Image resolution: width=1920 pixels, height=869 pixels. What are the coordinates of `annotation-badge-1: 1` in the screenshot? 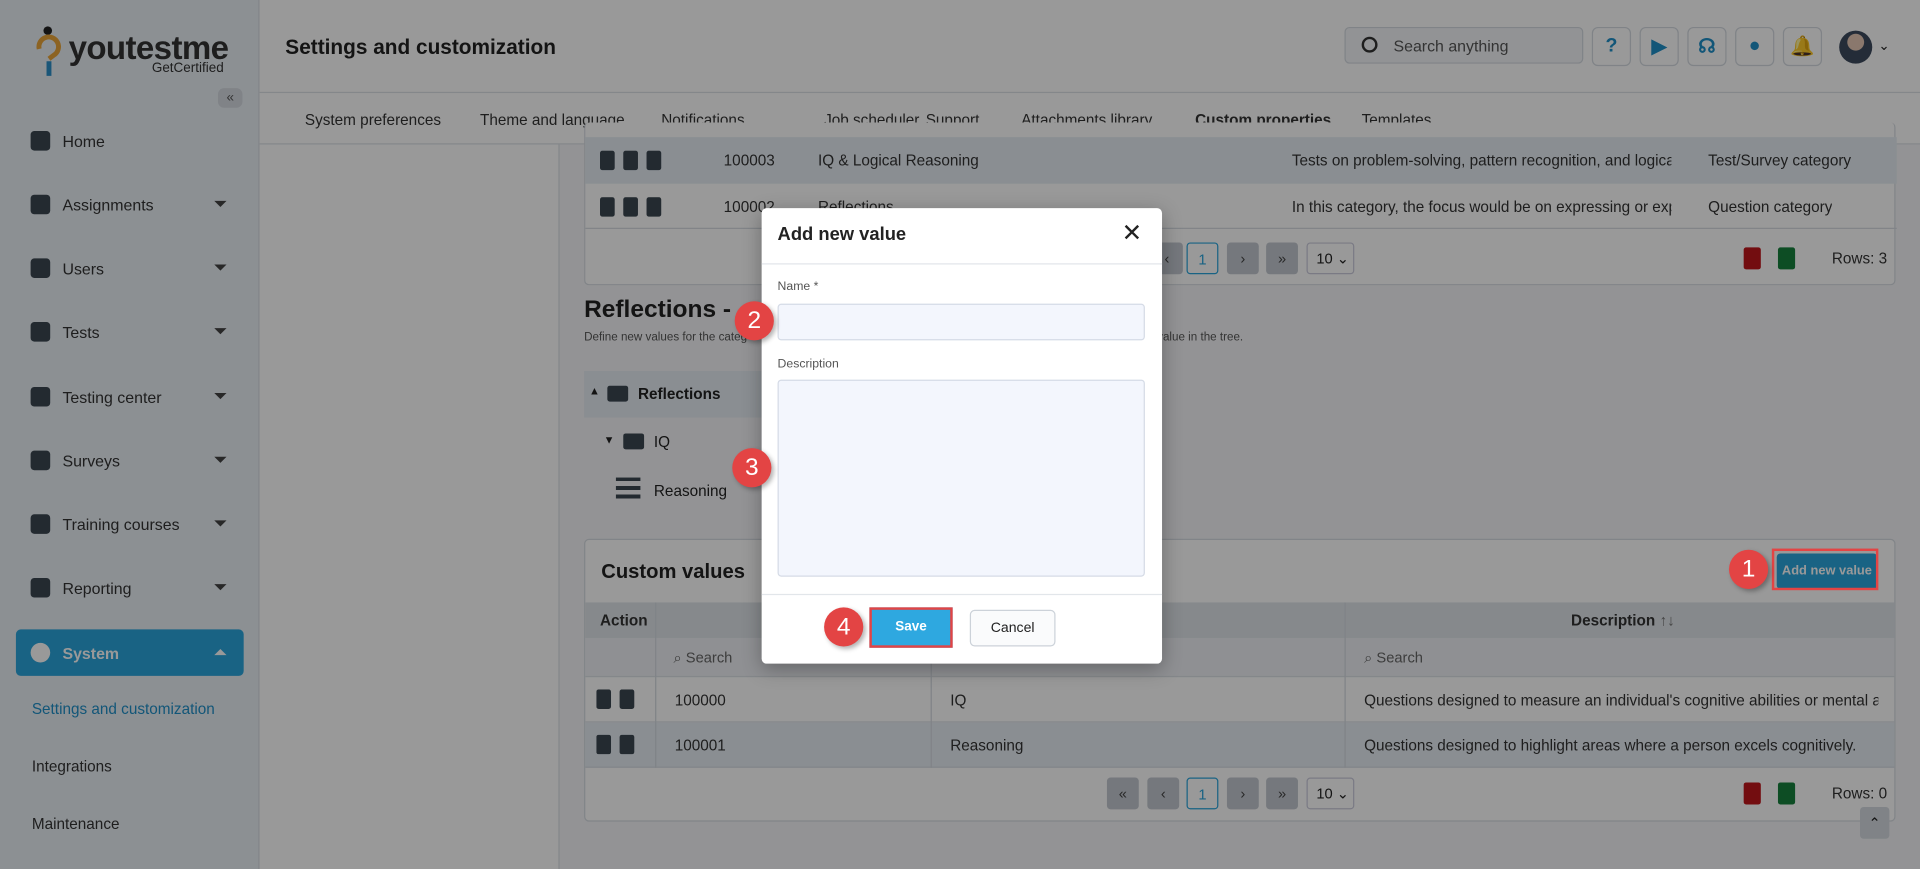 It's located at (1748, 569).